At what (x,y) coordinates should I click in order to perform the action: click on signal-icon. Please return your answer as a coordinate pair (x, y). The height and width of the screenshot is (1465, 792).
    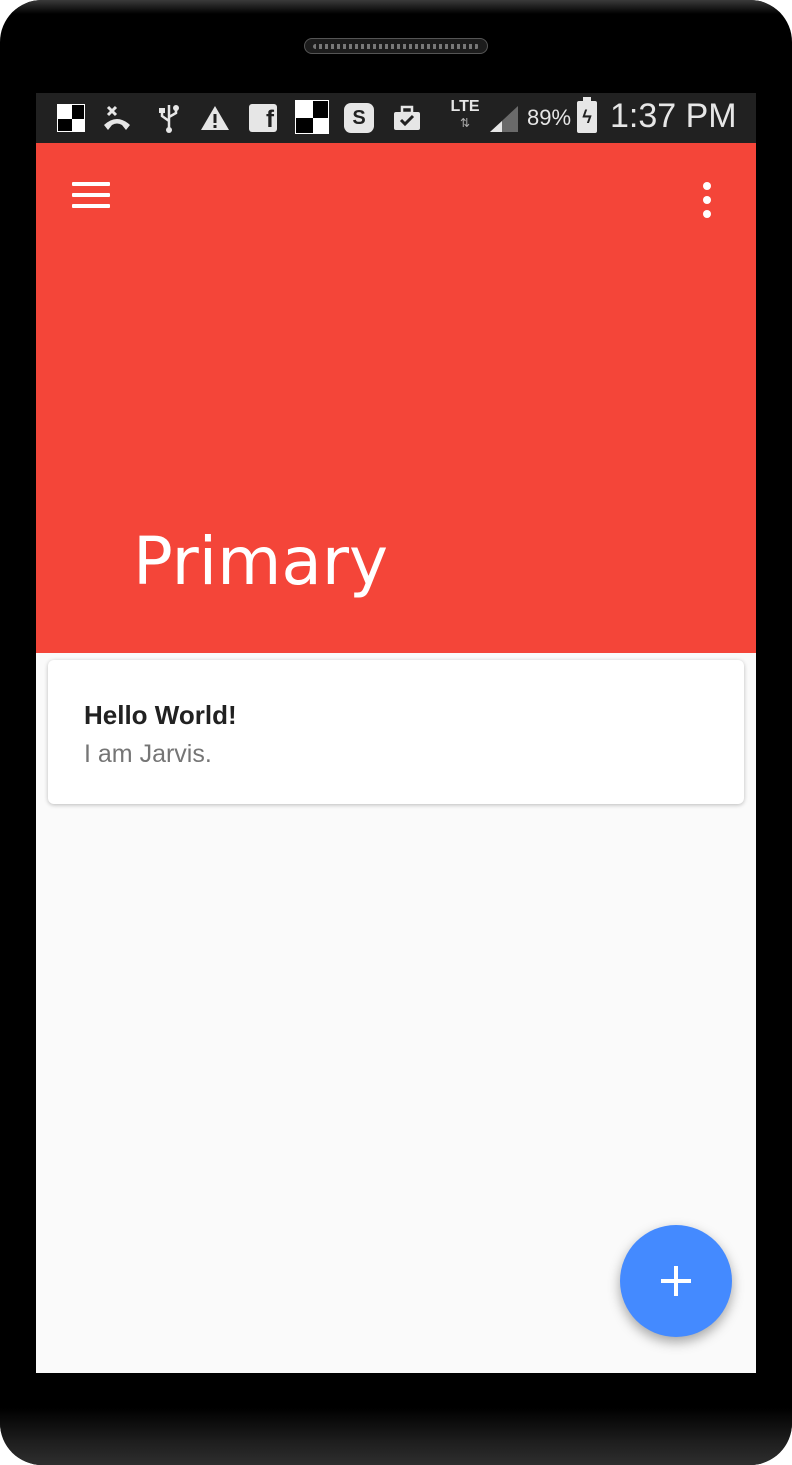
    Looking at the image, I should click on (504, 119).